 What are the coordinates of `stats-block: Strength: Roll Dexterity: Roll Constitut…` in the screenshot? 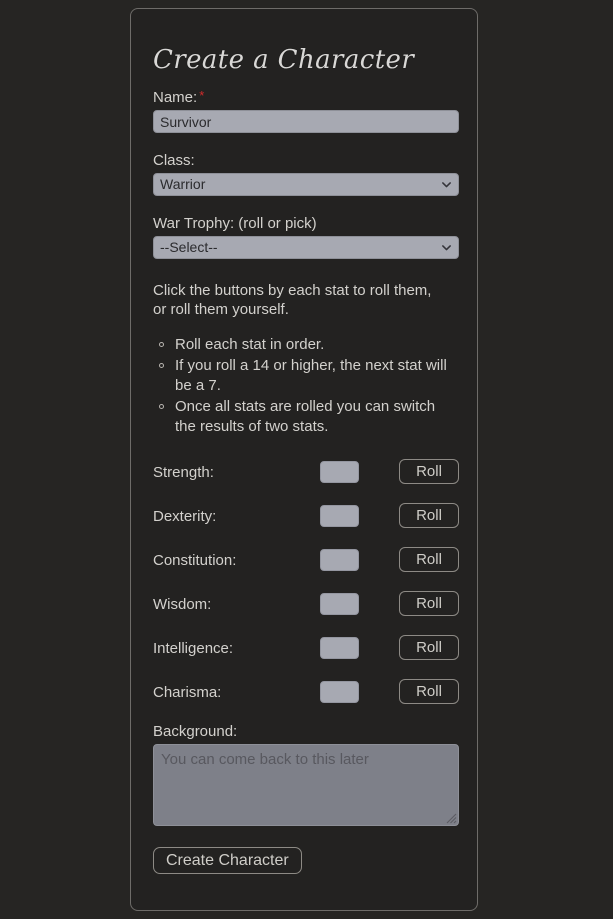 It's located at (306, 584).